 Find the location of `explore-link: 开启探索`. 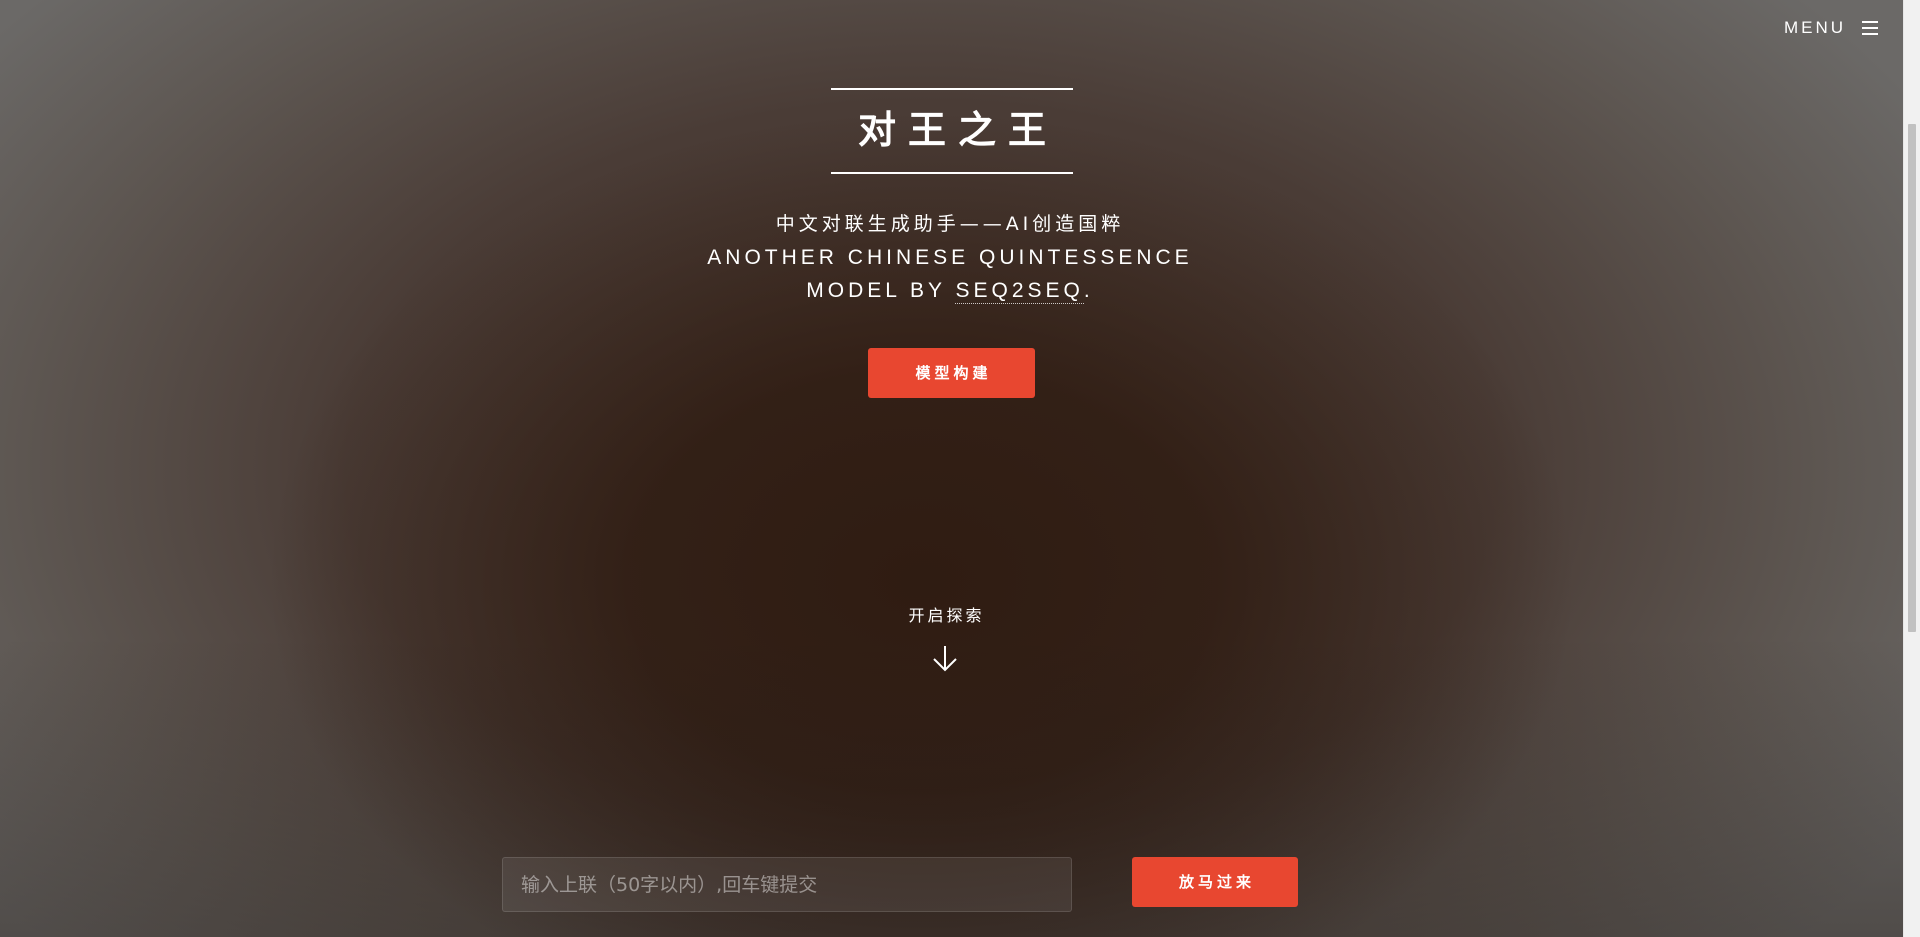

explore-link: 开启探索 is located at coordinates (945, 638).